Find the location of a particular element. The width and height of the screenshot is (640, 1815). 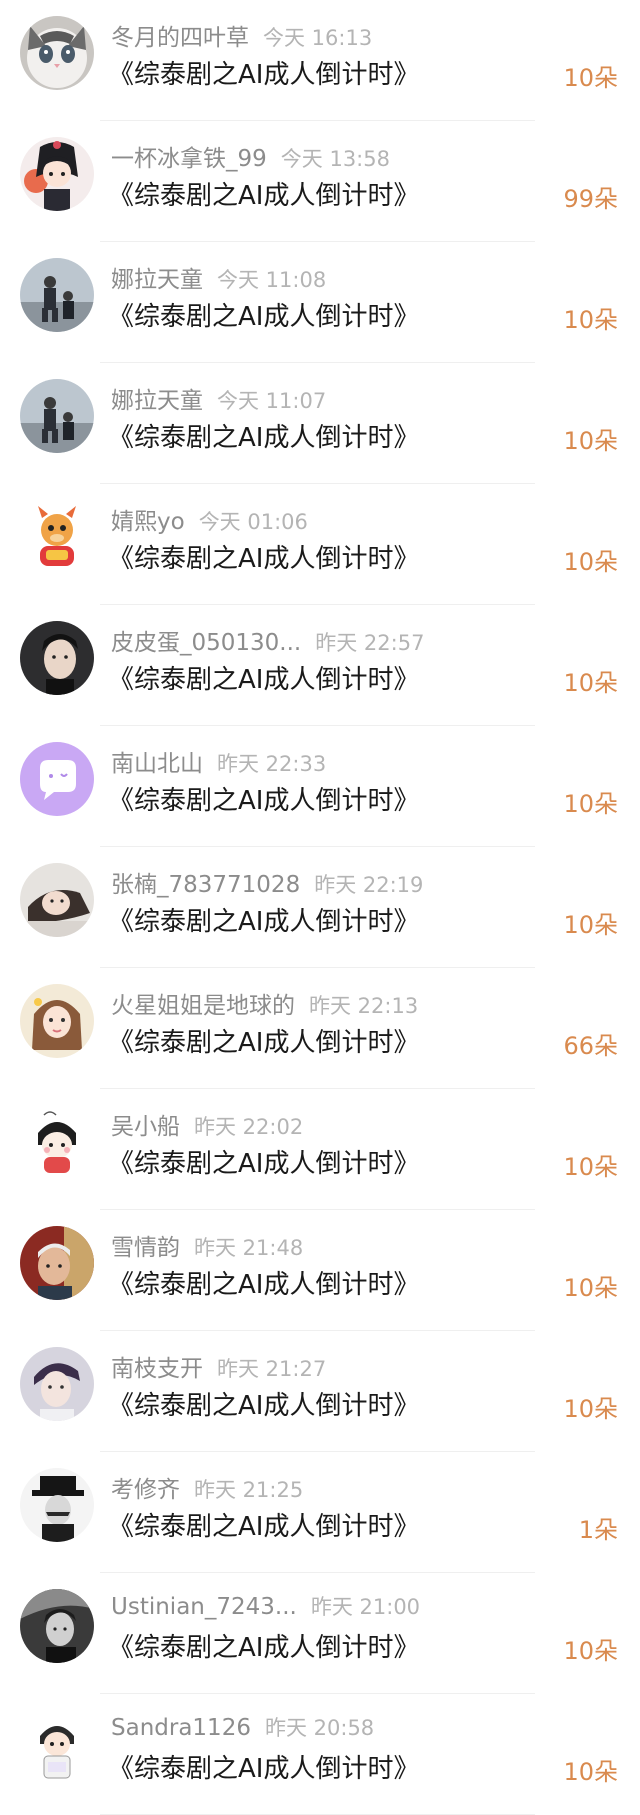

gift-time: 今天 13:58 is located at coordinates (335, 159).